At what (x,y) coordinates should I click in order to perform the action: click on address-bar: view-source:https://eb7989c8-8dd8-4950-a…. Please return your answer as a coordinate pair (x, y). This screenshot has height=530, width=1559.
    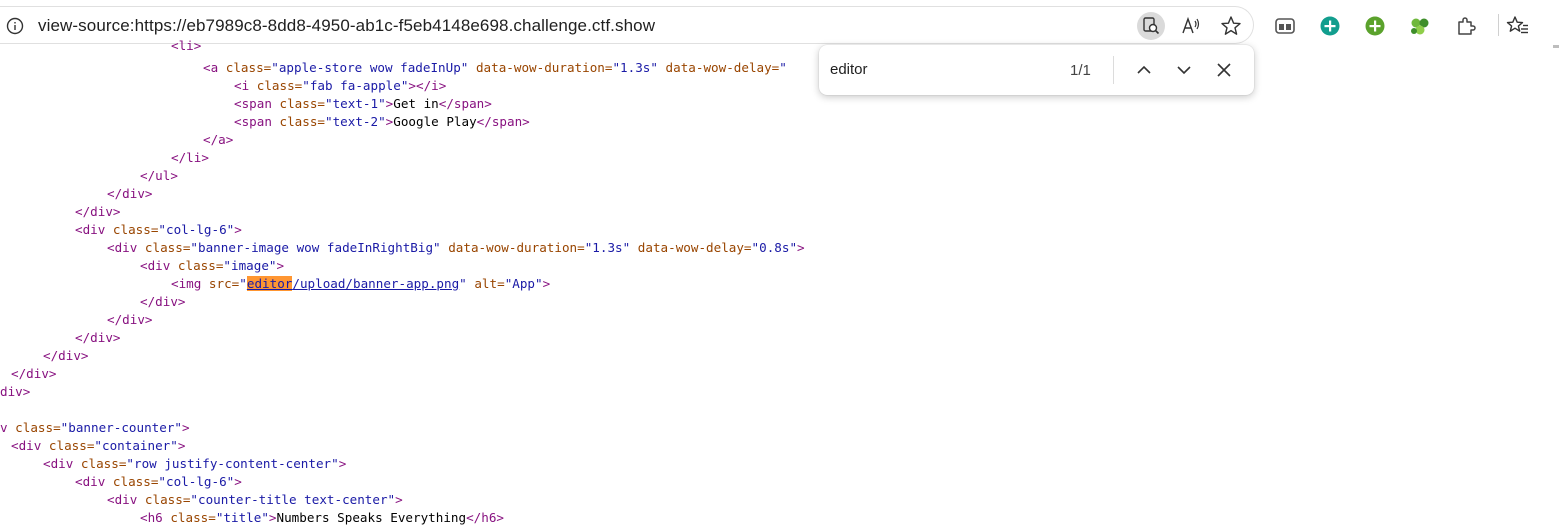
    Looking at the image, I should click on (627, 25).